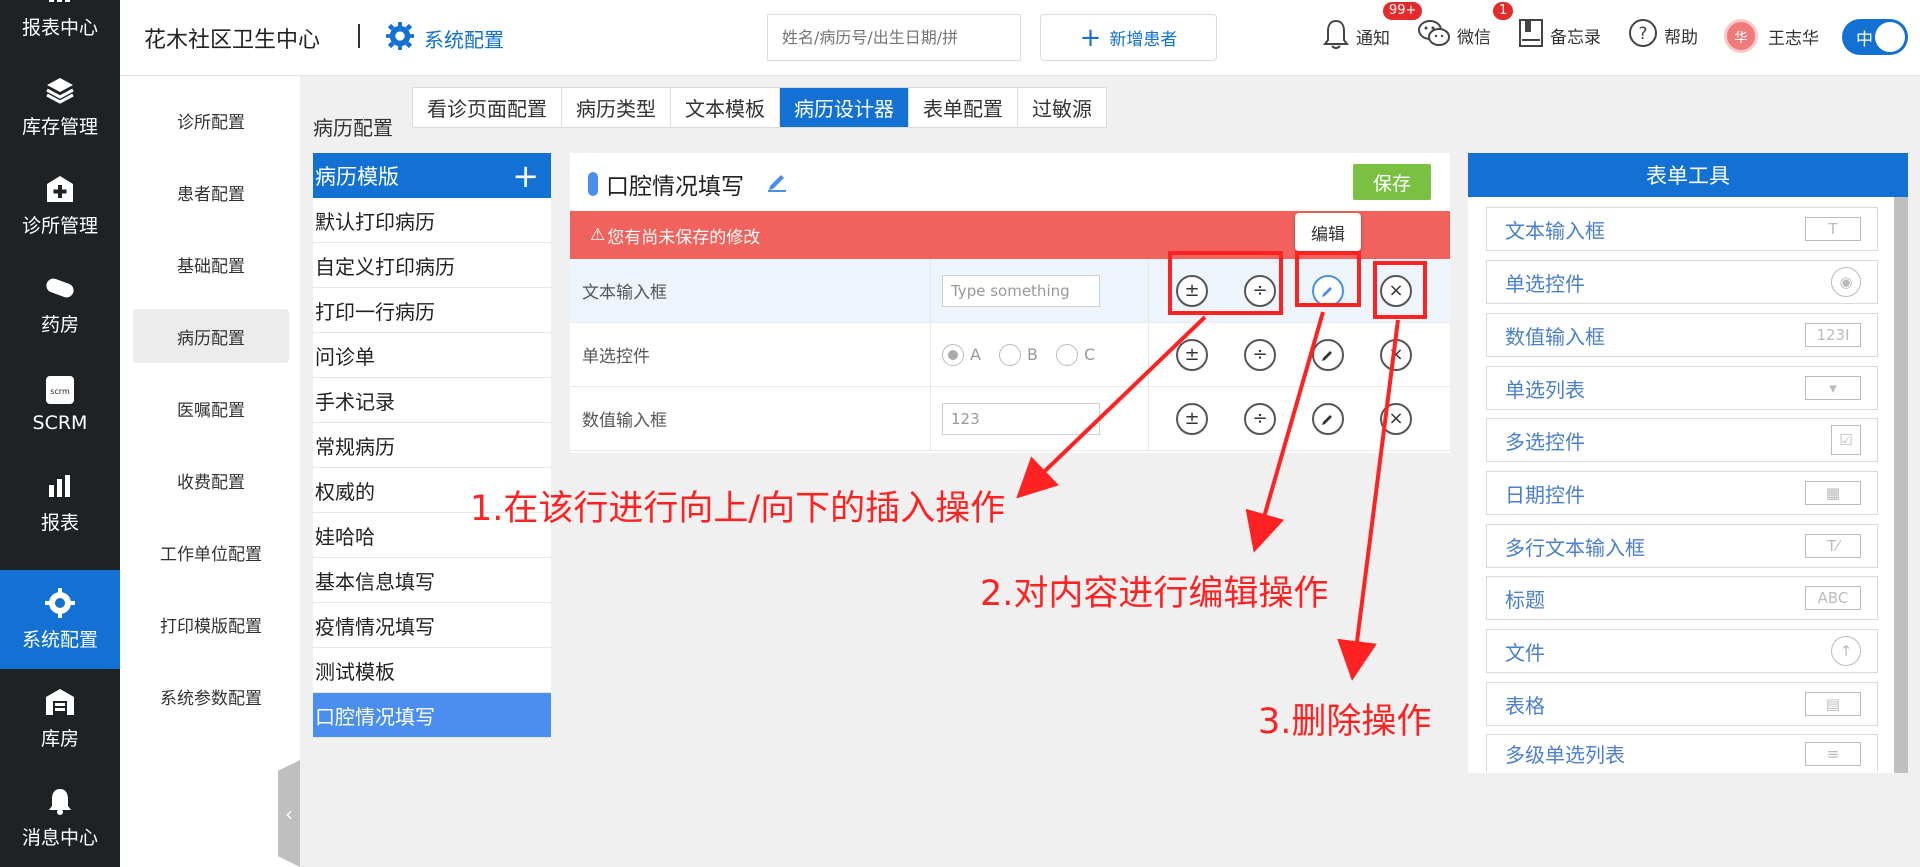  What do you see at coordinates (1525, 599) in the screenshot?
I see `tool-label: 标题` at bounding box center [1525, 599].